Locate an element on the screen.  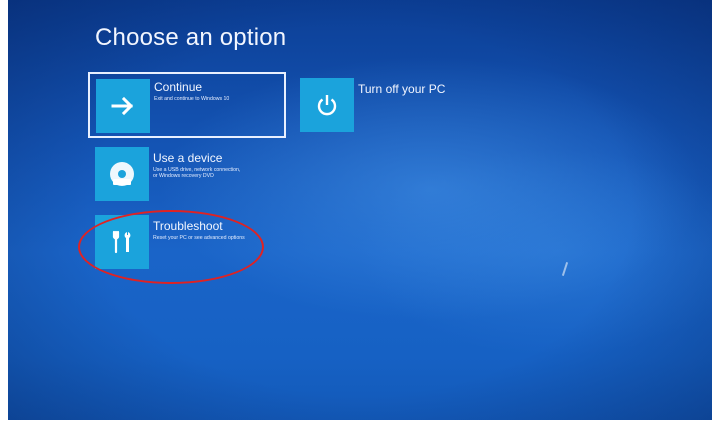
use-device-label: Use a device is located at coordinates (188, 158).